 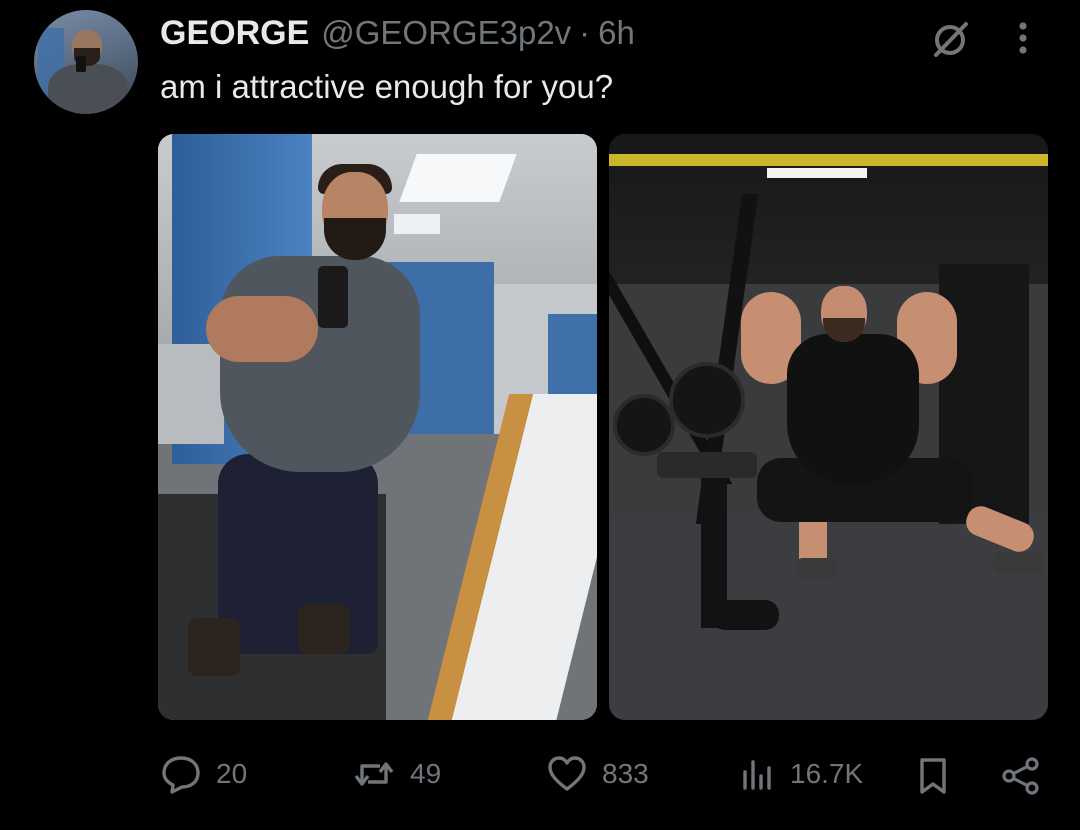 What do you see at coordinates (567, 774) in the screenshot?
I see `heart-icon` at bounding box center [567, 774].